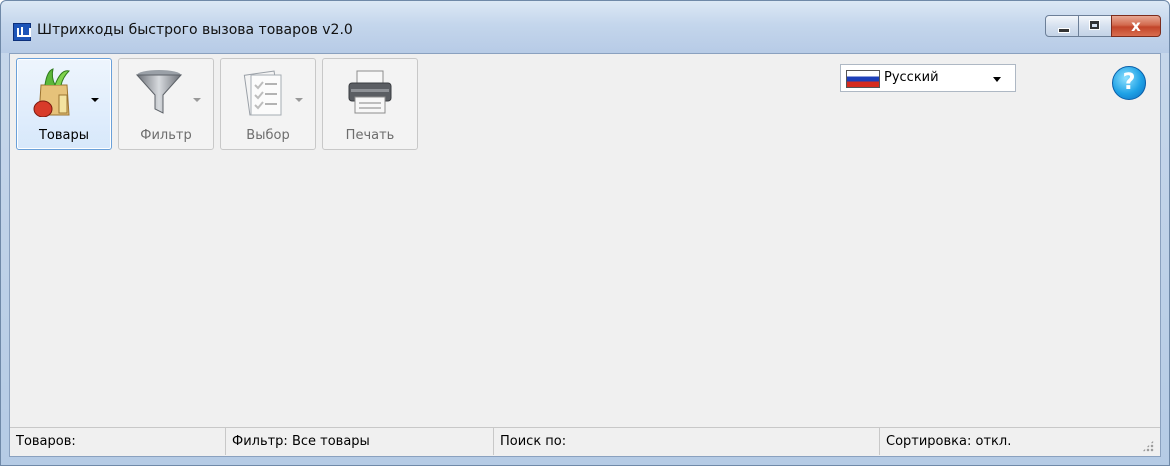 This screenshot has height=466, width=1170. I want to click on printer-icon, so click(370, 92).